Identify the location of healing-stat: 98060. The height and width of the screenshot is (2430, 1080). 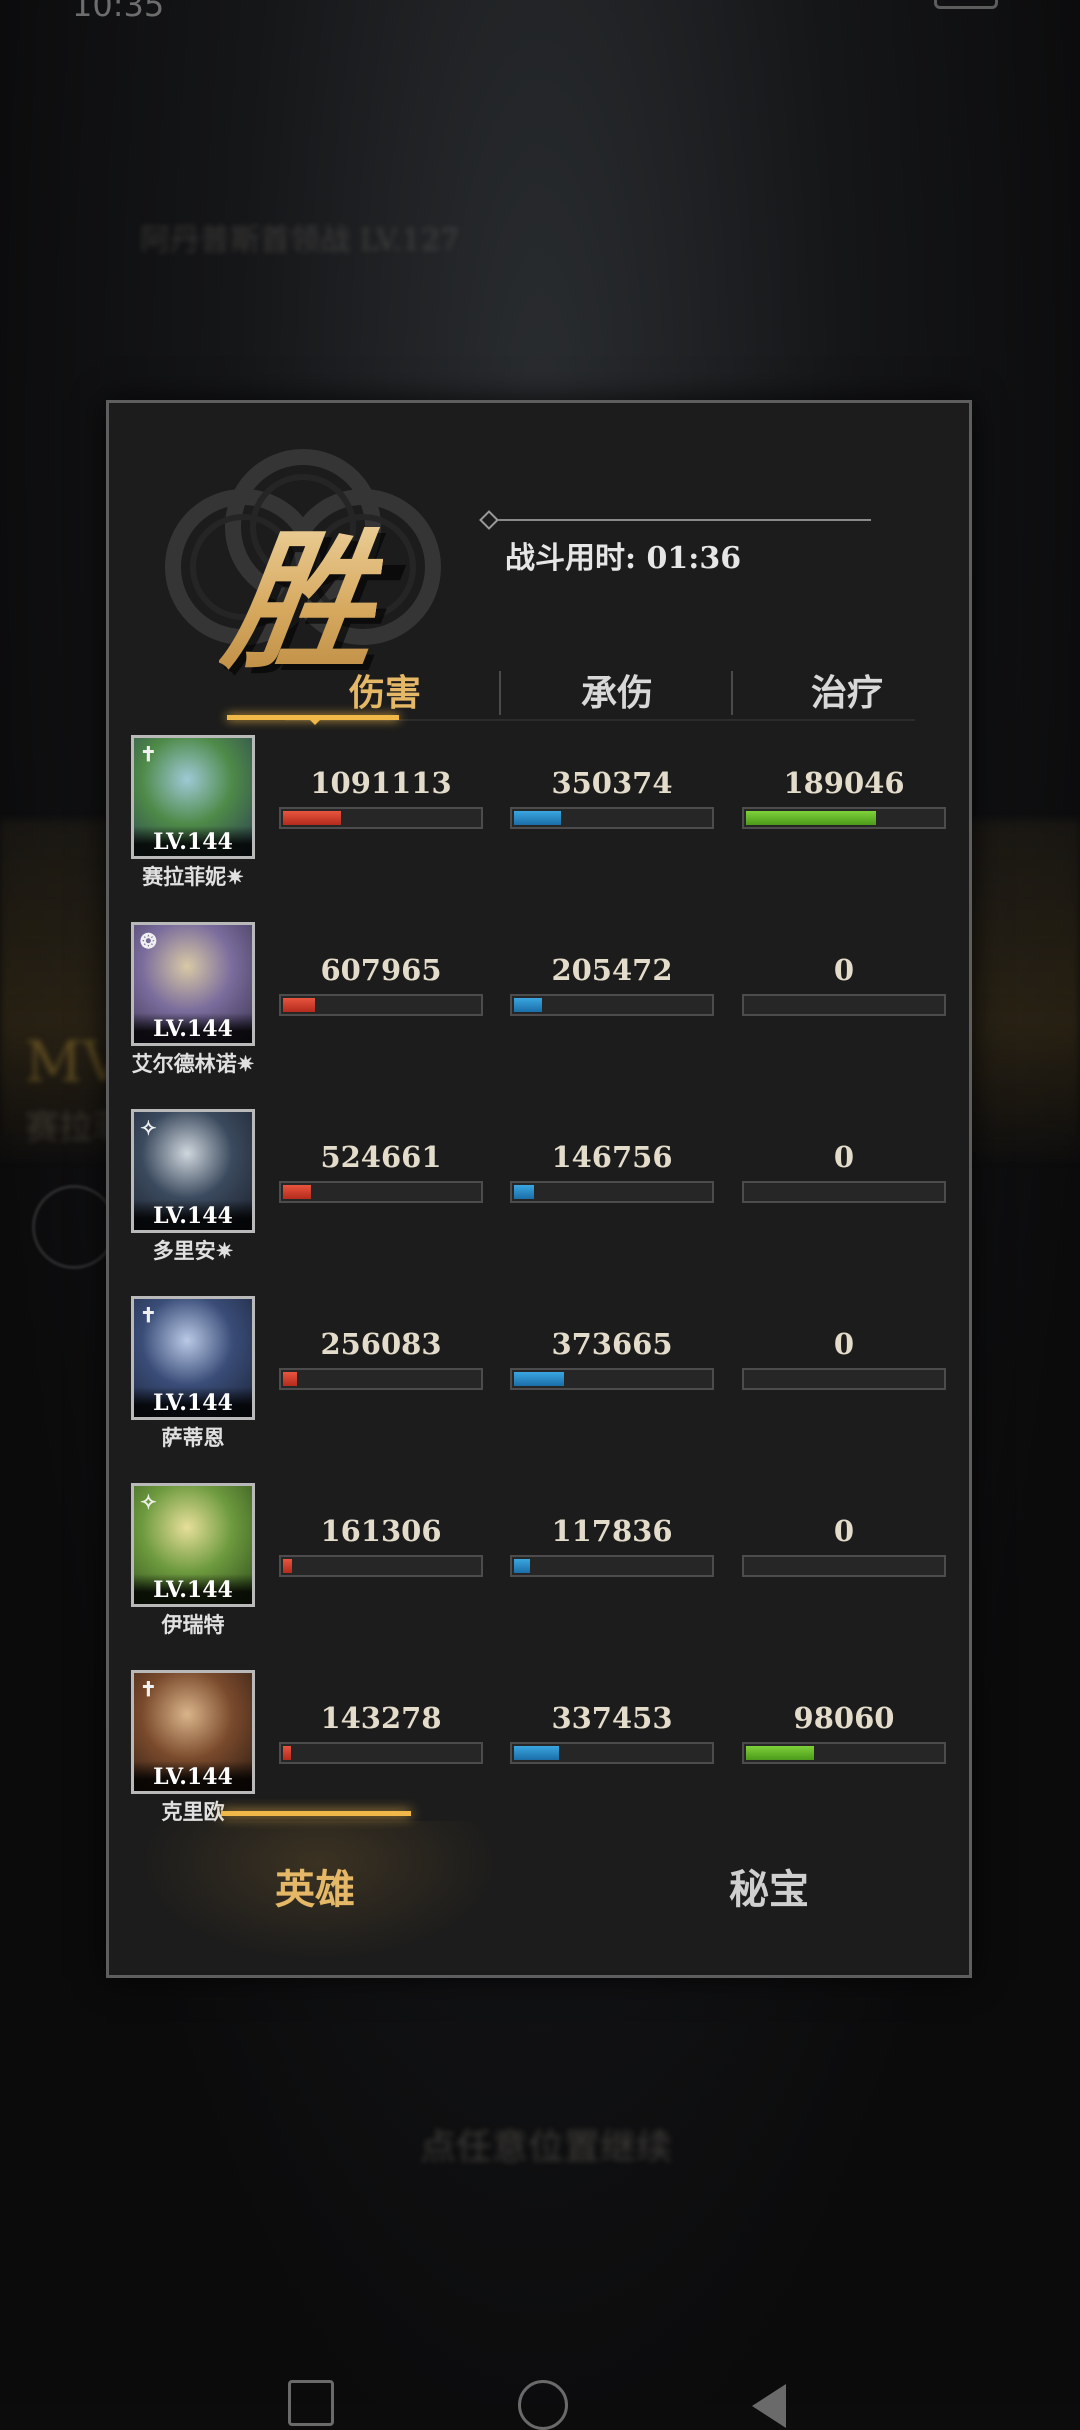
(844, 1732).